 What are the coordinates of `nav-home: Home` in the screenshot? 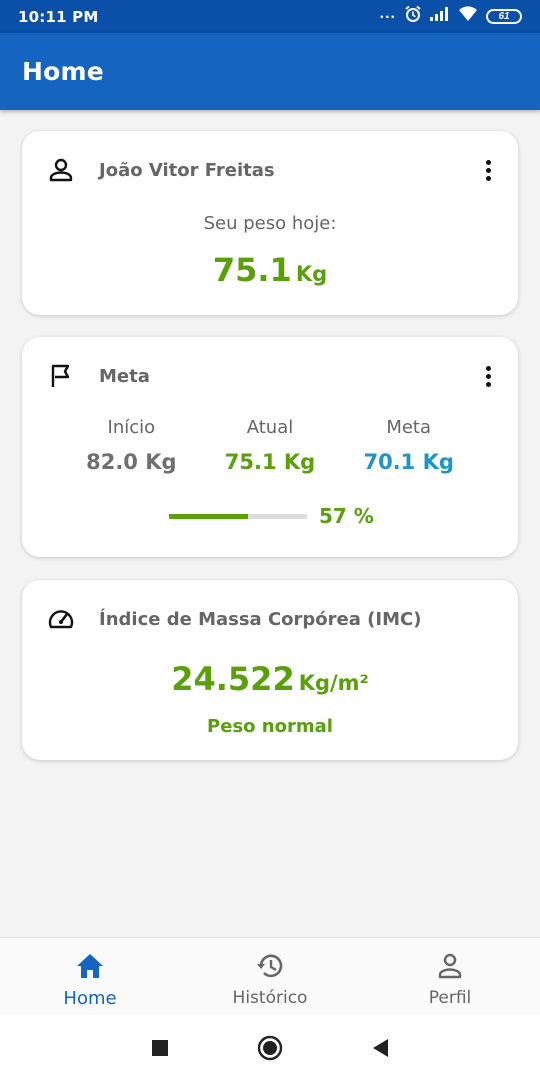 It's located at (90, 976).